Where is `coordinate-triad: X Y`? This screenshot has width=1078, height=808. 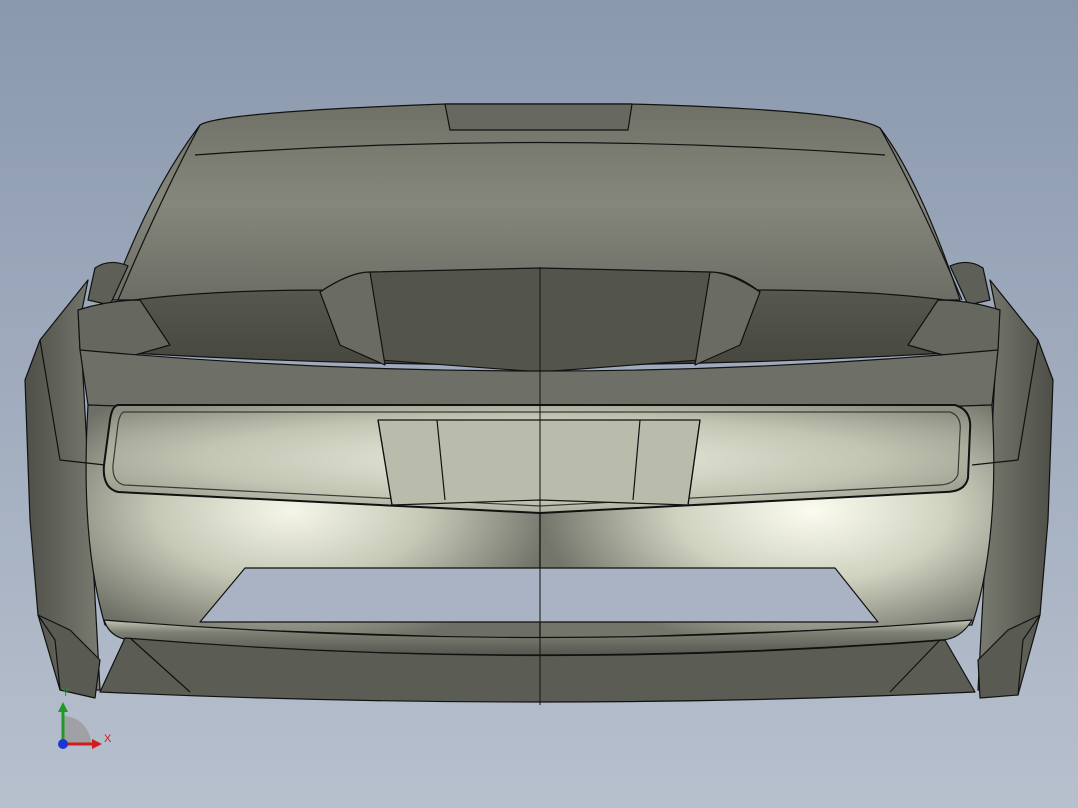
coordinate-triad: X Y is located at coordinates (85, 717).